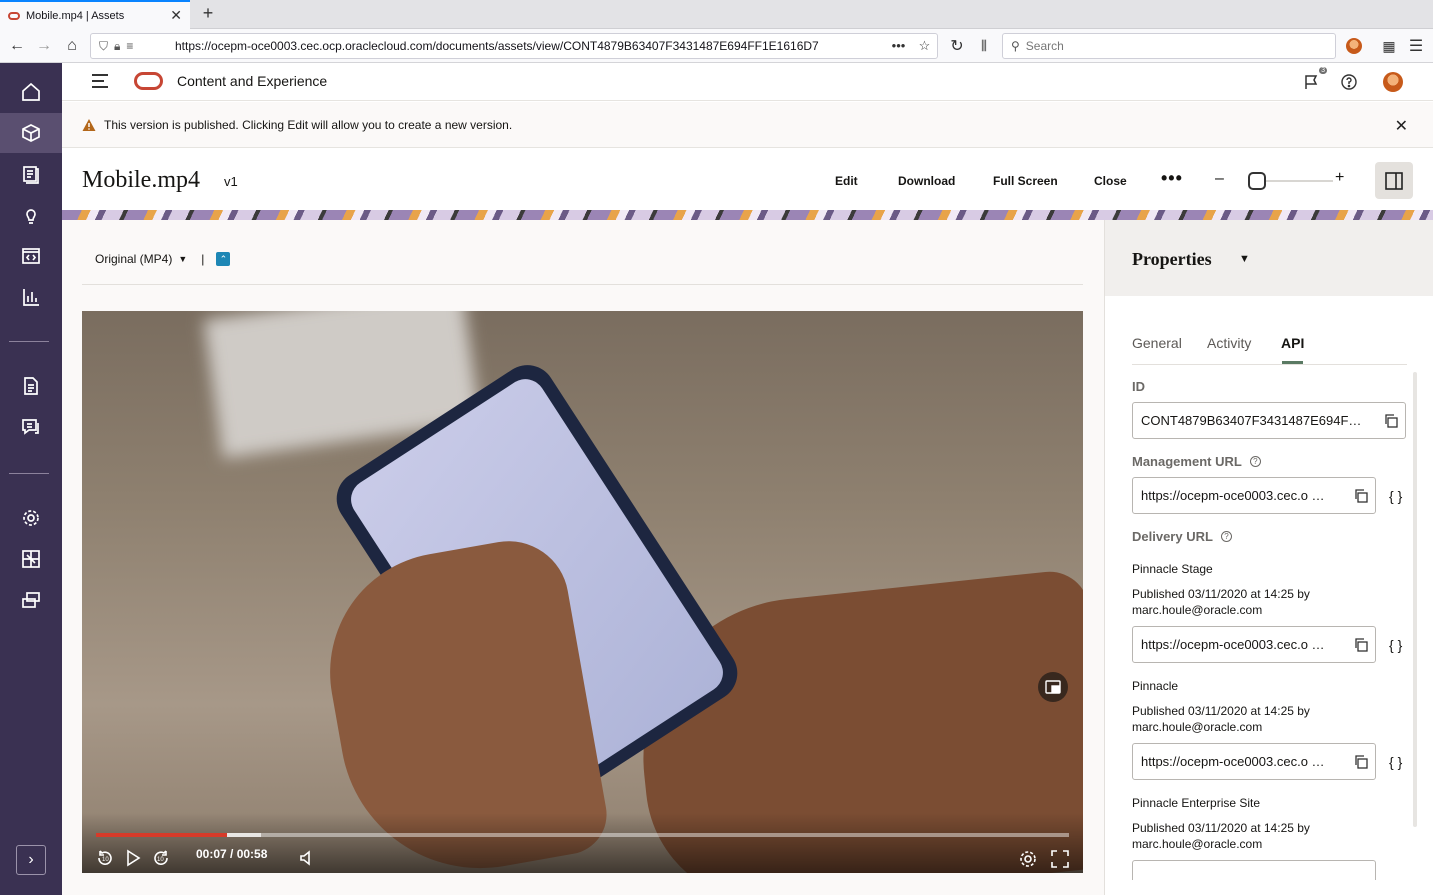 Image resolution: width=1433 pixels, height=895 pixels. I want to click on rail-conversations, so click(31, 427).